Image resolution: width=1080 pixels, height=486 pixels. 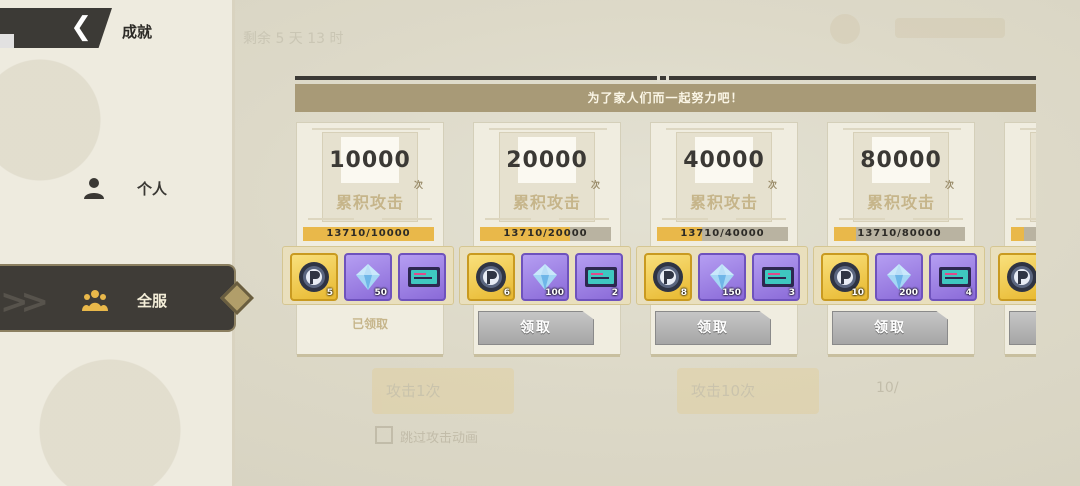 I want to click on progress-bar: 13710/10000, so click(x=368, y=234).